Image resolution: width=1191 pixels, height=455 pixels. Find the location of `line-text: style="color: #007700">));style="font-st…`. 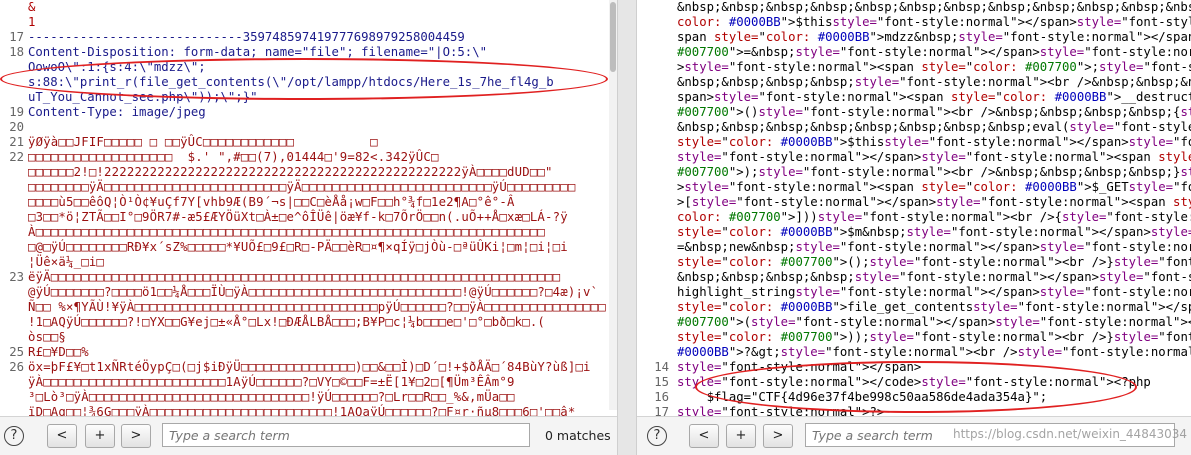

line-text: style="color: #007700">));style="font-st… is located at coordinates (934, 337).